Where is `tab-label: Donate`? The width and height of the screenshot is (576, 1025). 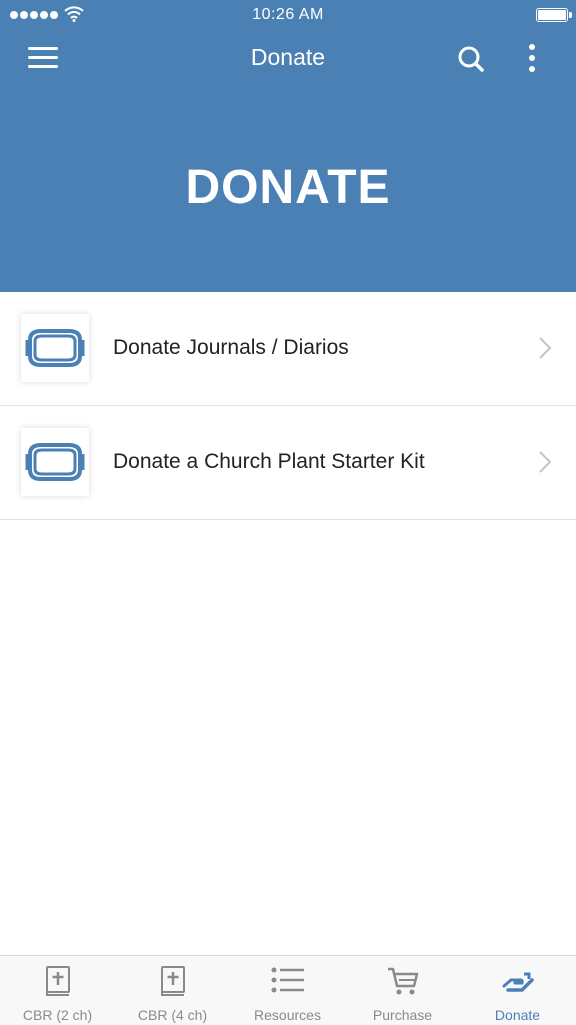 tab-label: Donate is located at coordinates (517, 1015).